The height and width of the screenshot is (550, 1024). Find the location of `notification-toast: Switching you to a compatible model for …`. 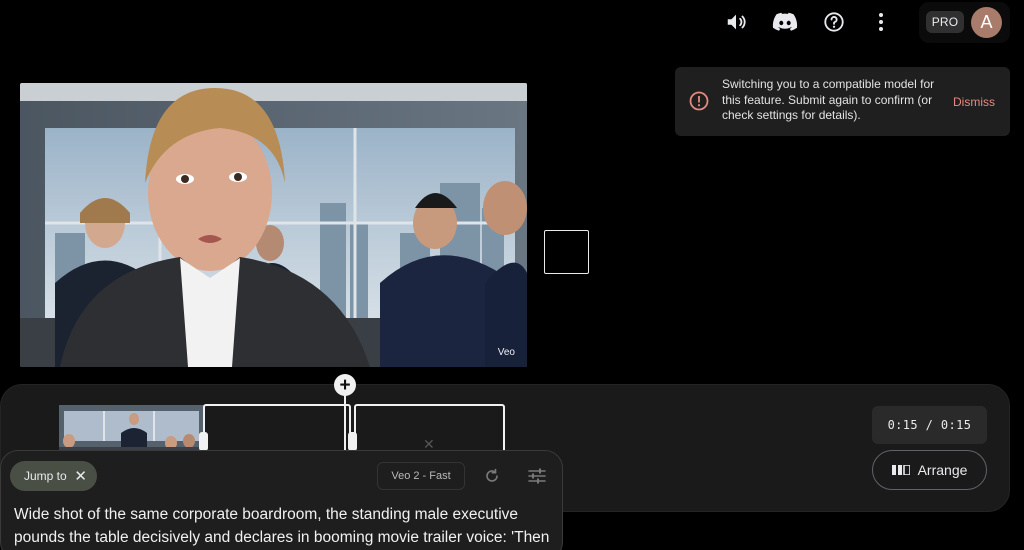

notification-toast: Switching you to a compatible model for … is located at coordinates (842, 101).